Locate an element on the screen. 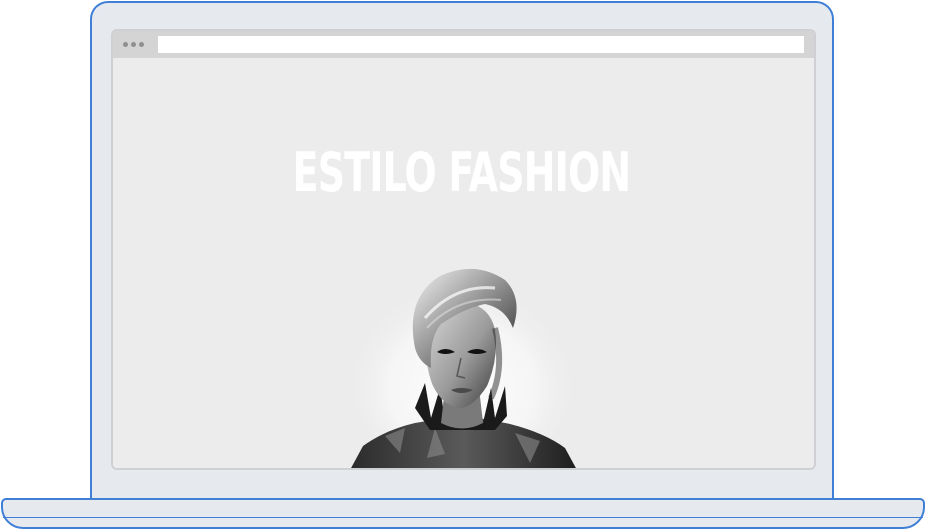  laptop-base-seam is located at coordinates (463, 517).